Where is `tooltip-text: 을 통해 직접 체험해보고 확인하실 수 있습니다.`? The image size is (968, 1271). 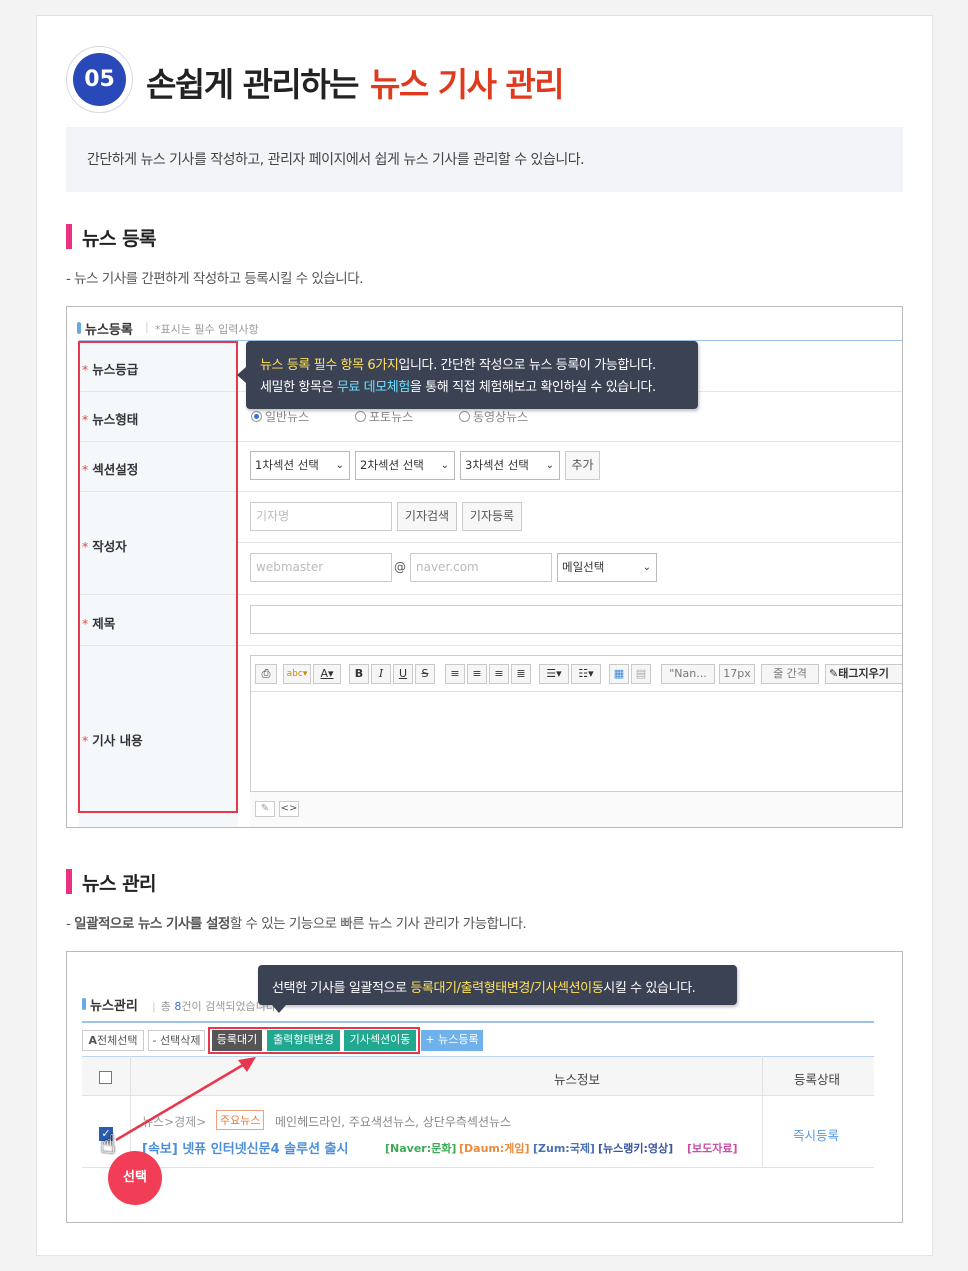
tooltip-text: 을 통해 직접 체험해보고 확인하실 수 있습니다. is located at coordinates (532, 387).